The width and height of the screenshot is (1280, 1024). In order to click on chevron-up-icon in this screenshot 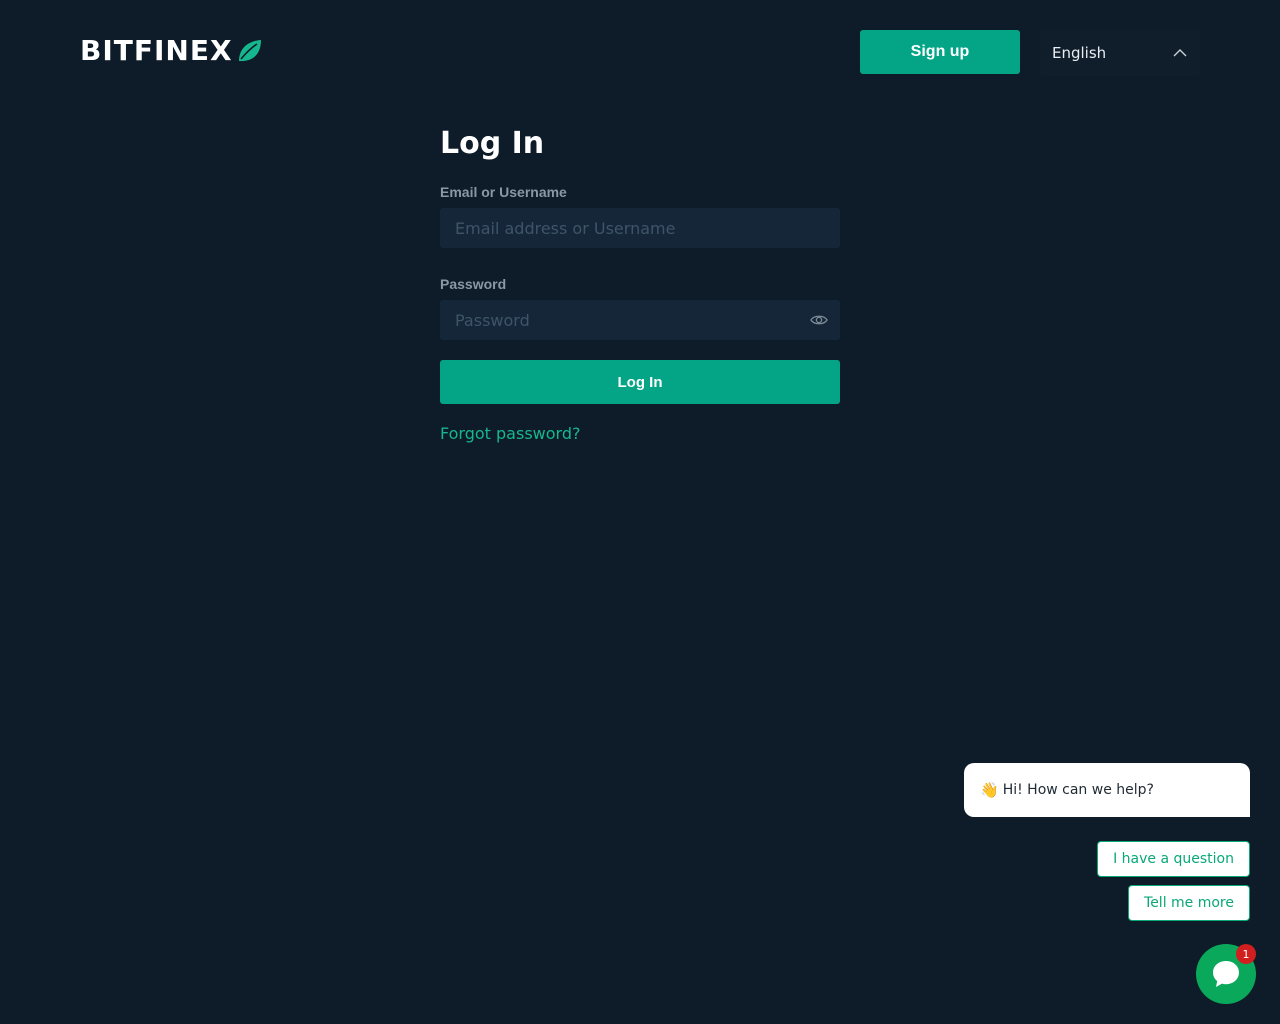, I will do `click(1180, 53)`.